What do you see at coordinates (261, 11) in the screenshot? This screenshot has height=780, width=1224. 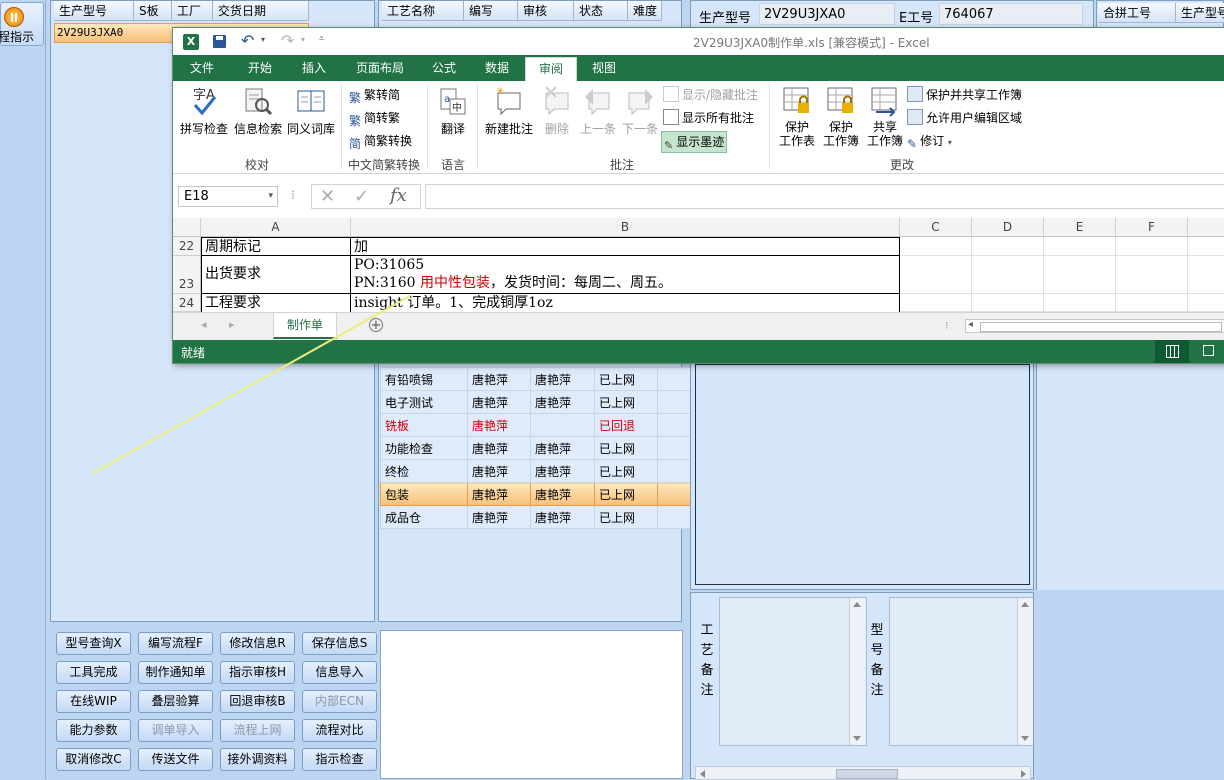 I see `col-header-delivery: 交货日期` at bounding box center [261, 11].